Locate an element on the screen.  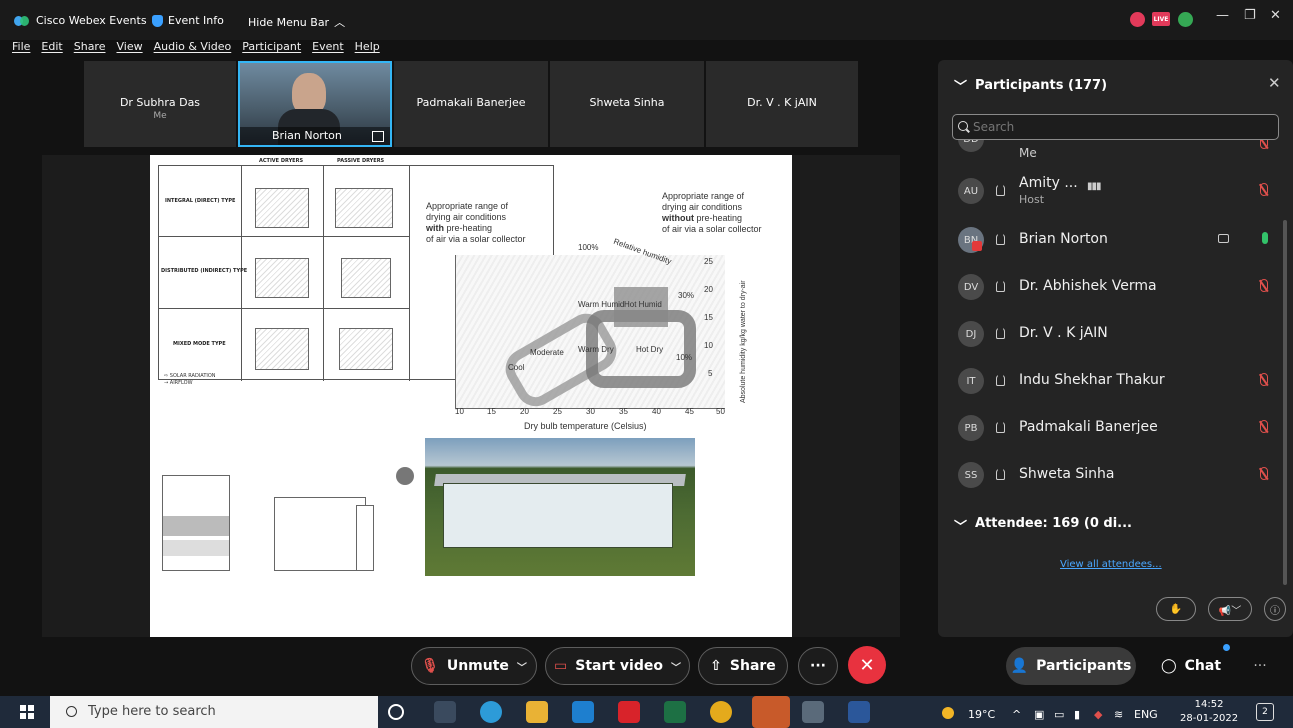
event-info-button: Event Info is located at coordinates (188, 20).